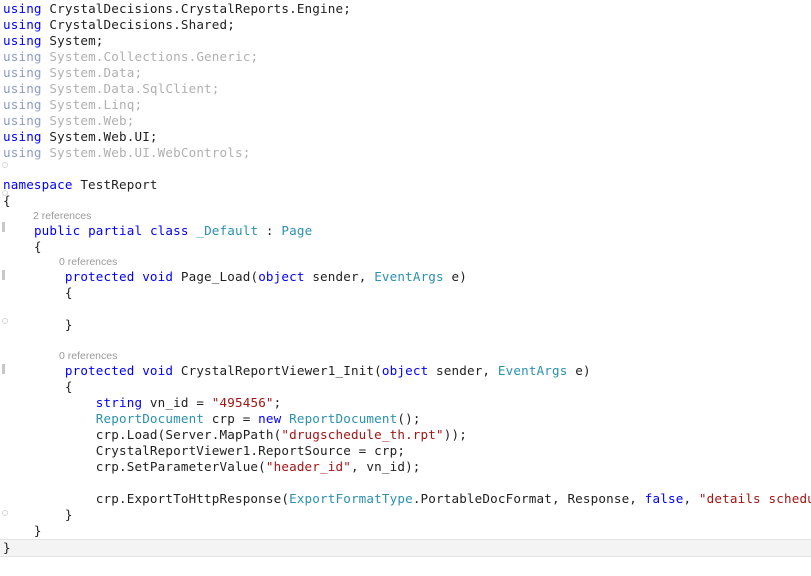 The height and width of the screenshot is (576, 811). Describe the element at coordinates (270, 230) in the screenshot. I see `code-token: :` at that location.